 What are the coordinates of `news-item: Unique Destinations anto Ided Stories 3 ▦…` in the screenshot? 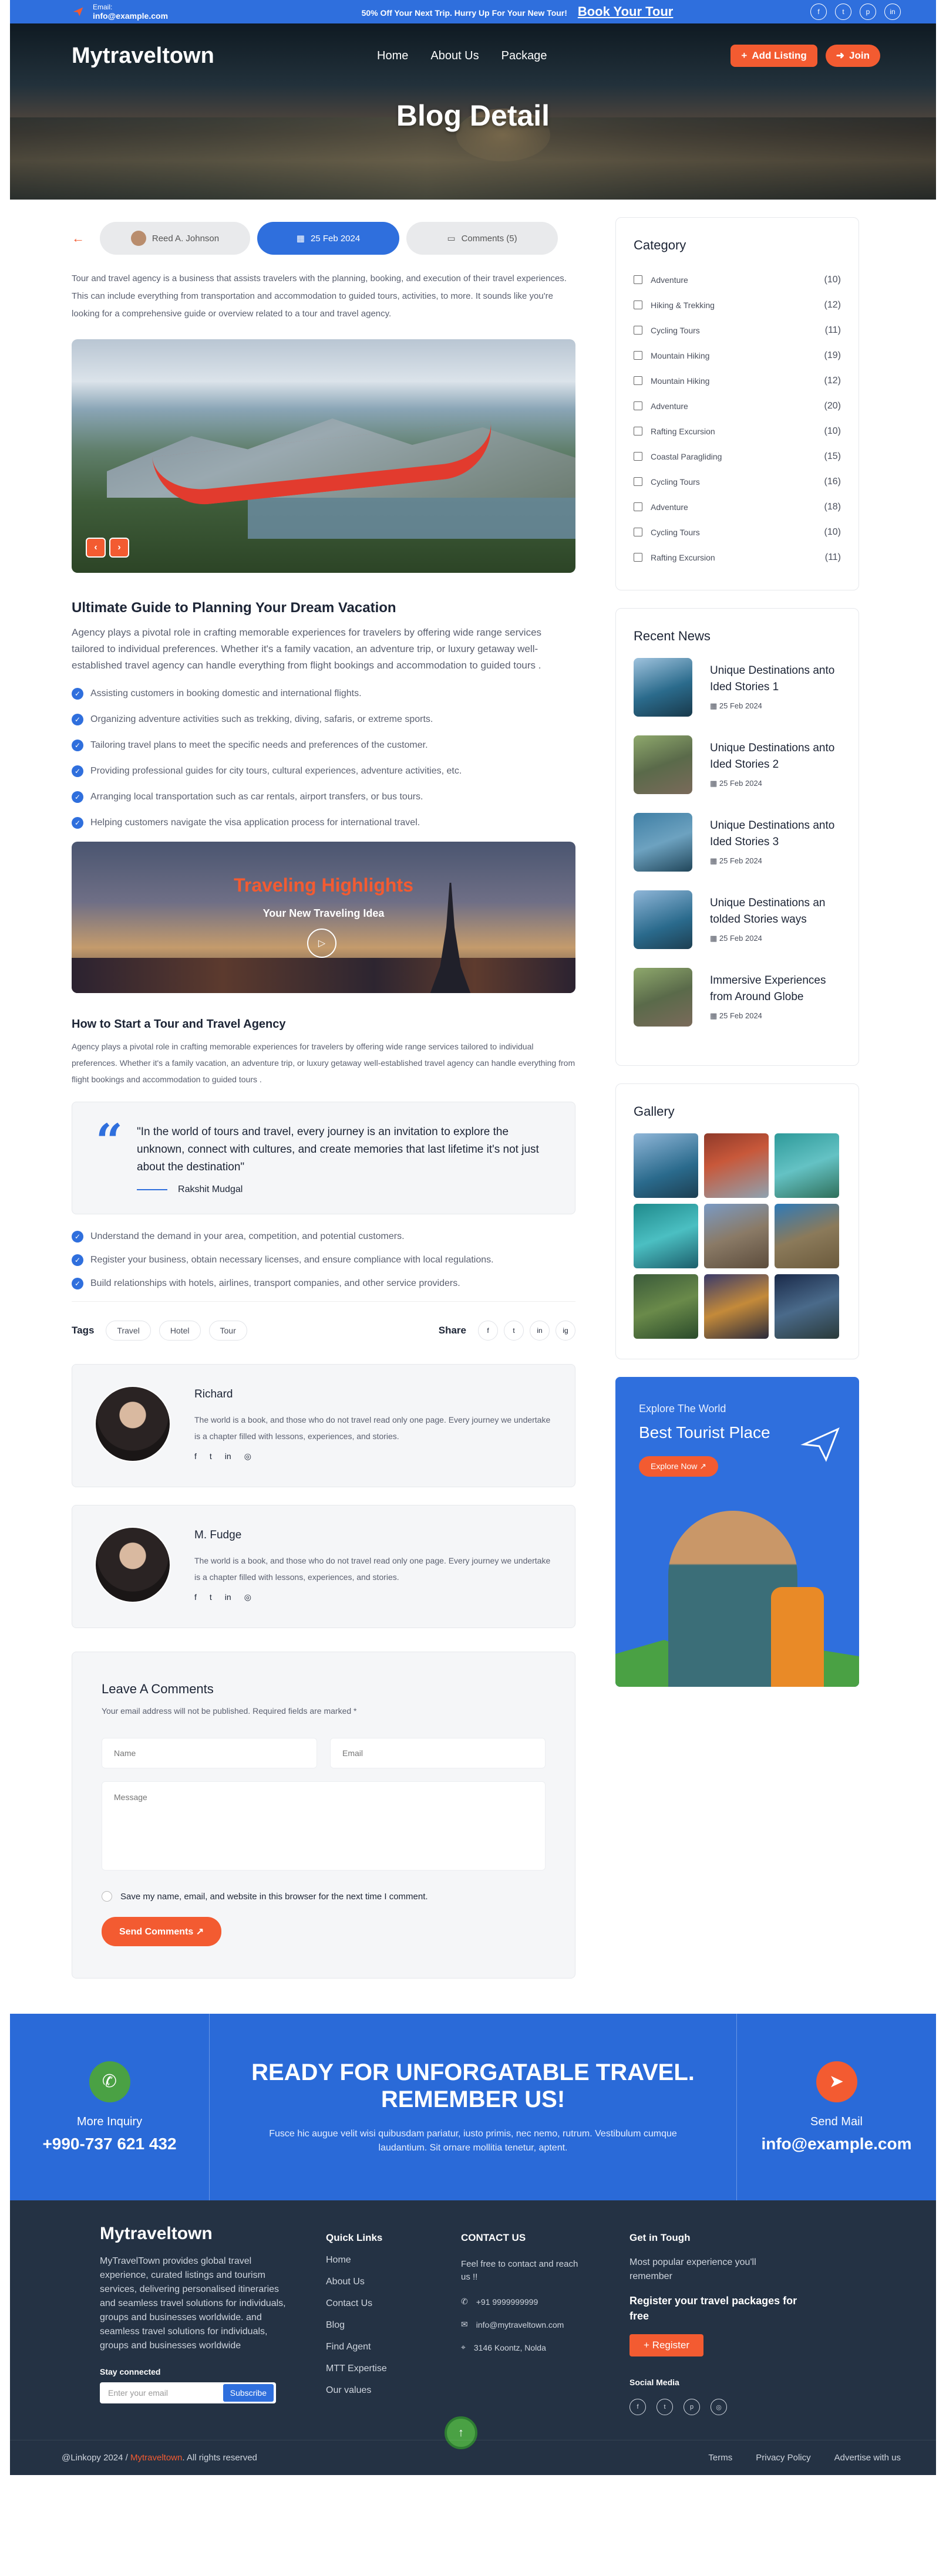 It's located at (738, 845).